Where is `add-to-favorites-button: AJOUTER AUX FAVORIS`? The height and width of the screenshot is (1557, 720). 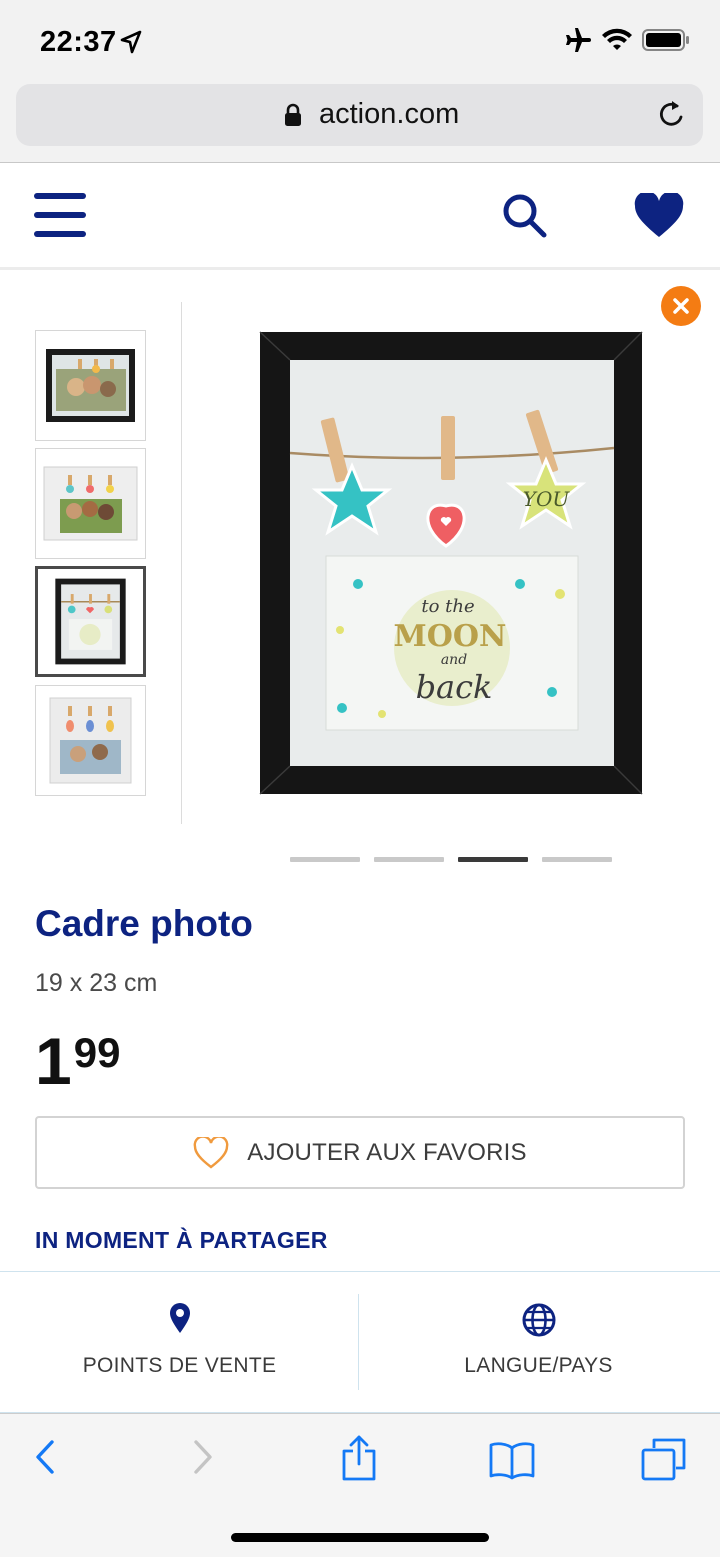 add-to-favorites-button: AJOUTER AUX FAVORIS is located at coordinates (360, 1152).